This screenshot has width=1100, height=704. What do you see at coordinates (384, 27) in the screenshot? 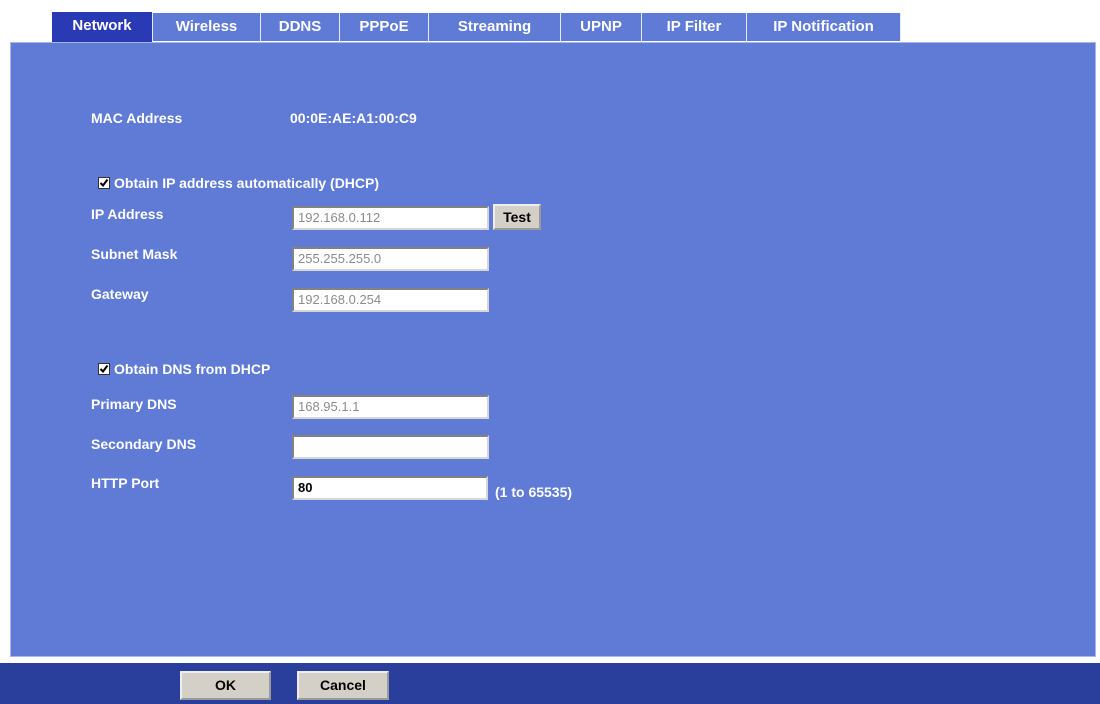
I see `tab-pppoe: PPPoE` at bounding box center [384, 27].